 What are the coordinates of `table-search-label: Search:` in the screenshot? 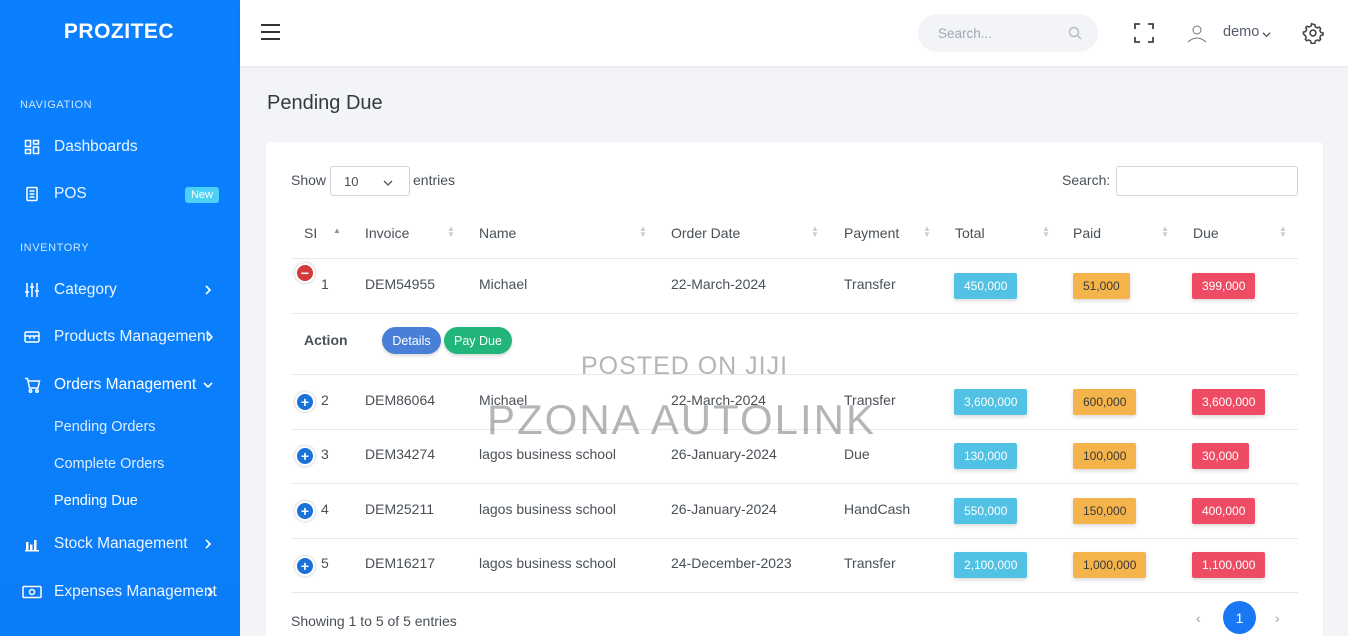 It's located at (1086, 180).